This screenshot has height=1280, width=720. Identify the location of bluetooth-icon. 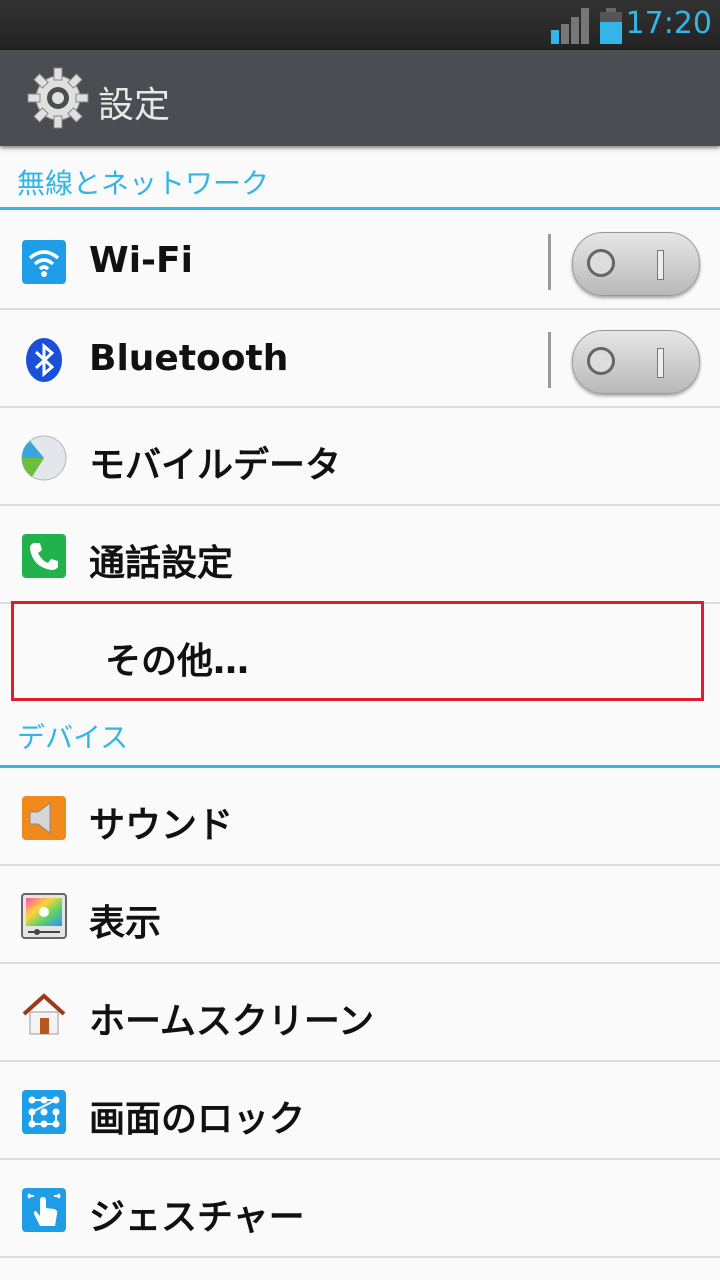
(44, 360).